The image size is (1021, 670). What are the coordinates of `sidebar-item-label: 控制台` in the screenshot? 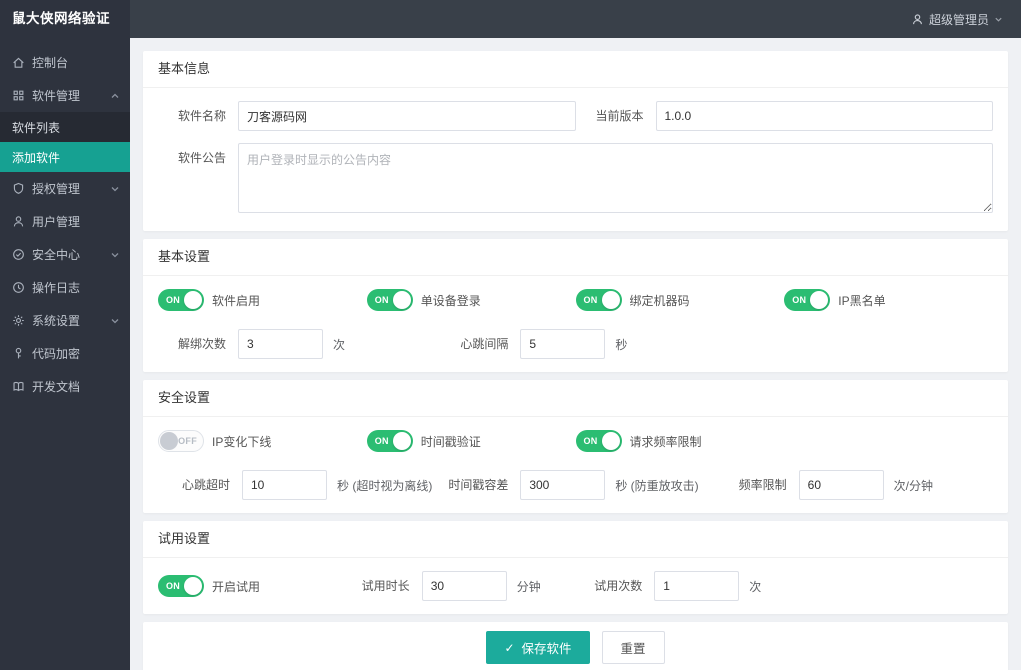 It's located at (50, 63).